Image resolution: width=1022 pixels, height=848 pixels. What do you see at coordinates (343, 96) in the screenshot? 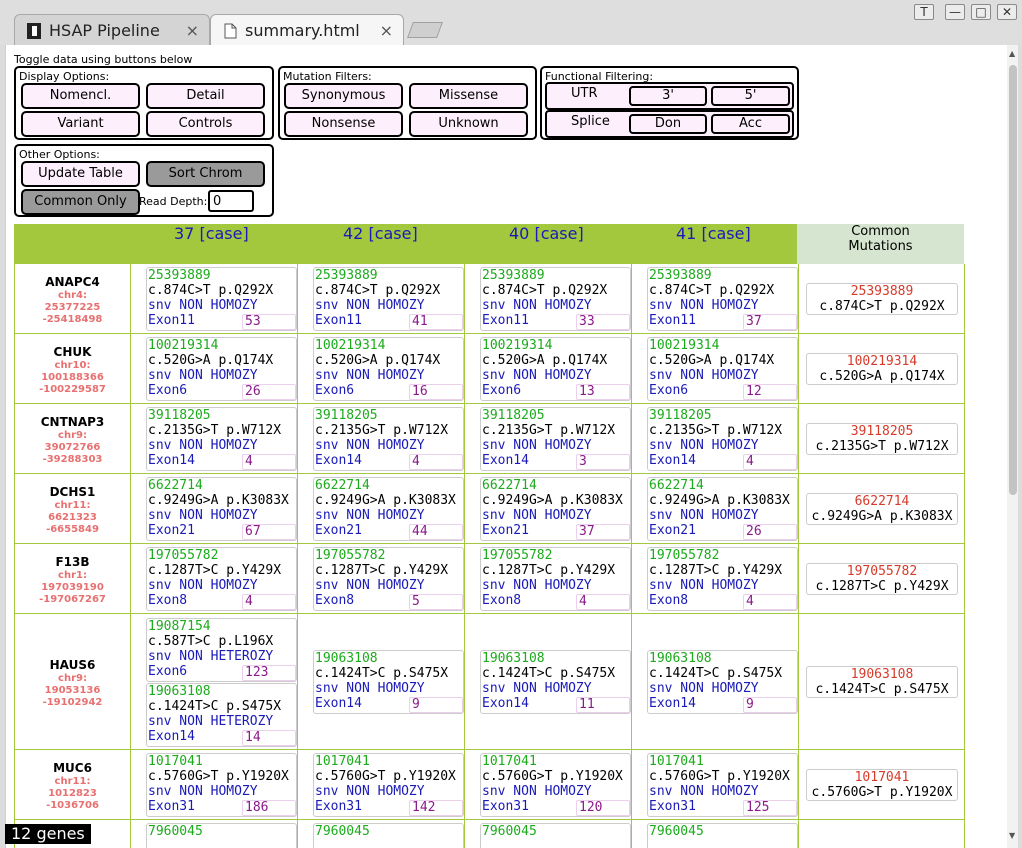
I see `synonymous-button: Synonymous` at bounding box center [343, 96].